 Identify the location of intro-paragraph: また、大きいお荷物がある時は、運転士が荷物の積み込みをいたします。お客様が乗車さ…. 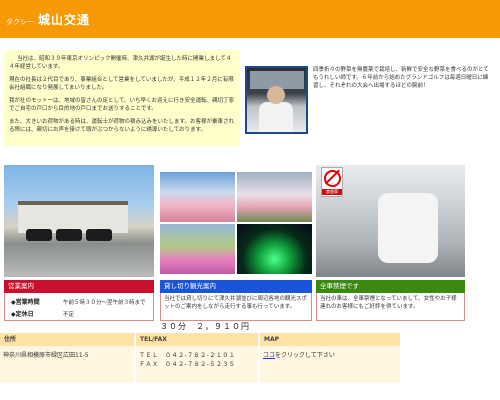
(121, 126).